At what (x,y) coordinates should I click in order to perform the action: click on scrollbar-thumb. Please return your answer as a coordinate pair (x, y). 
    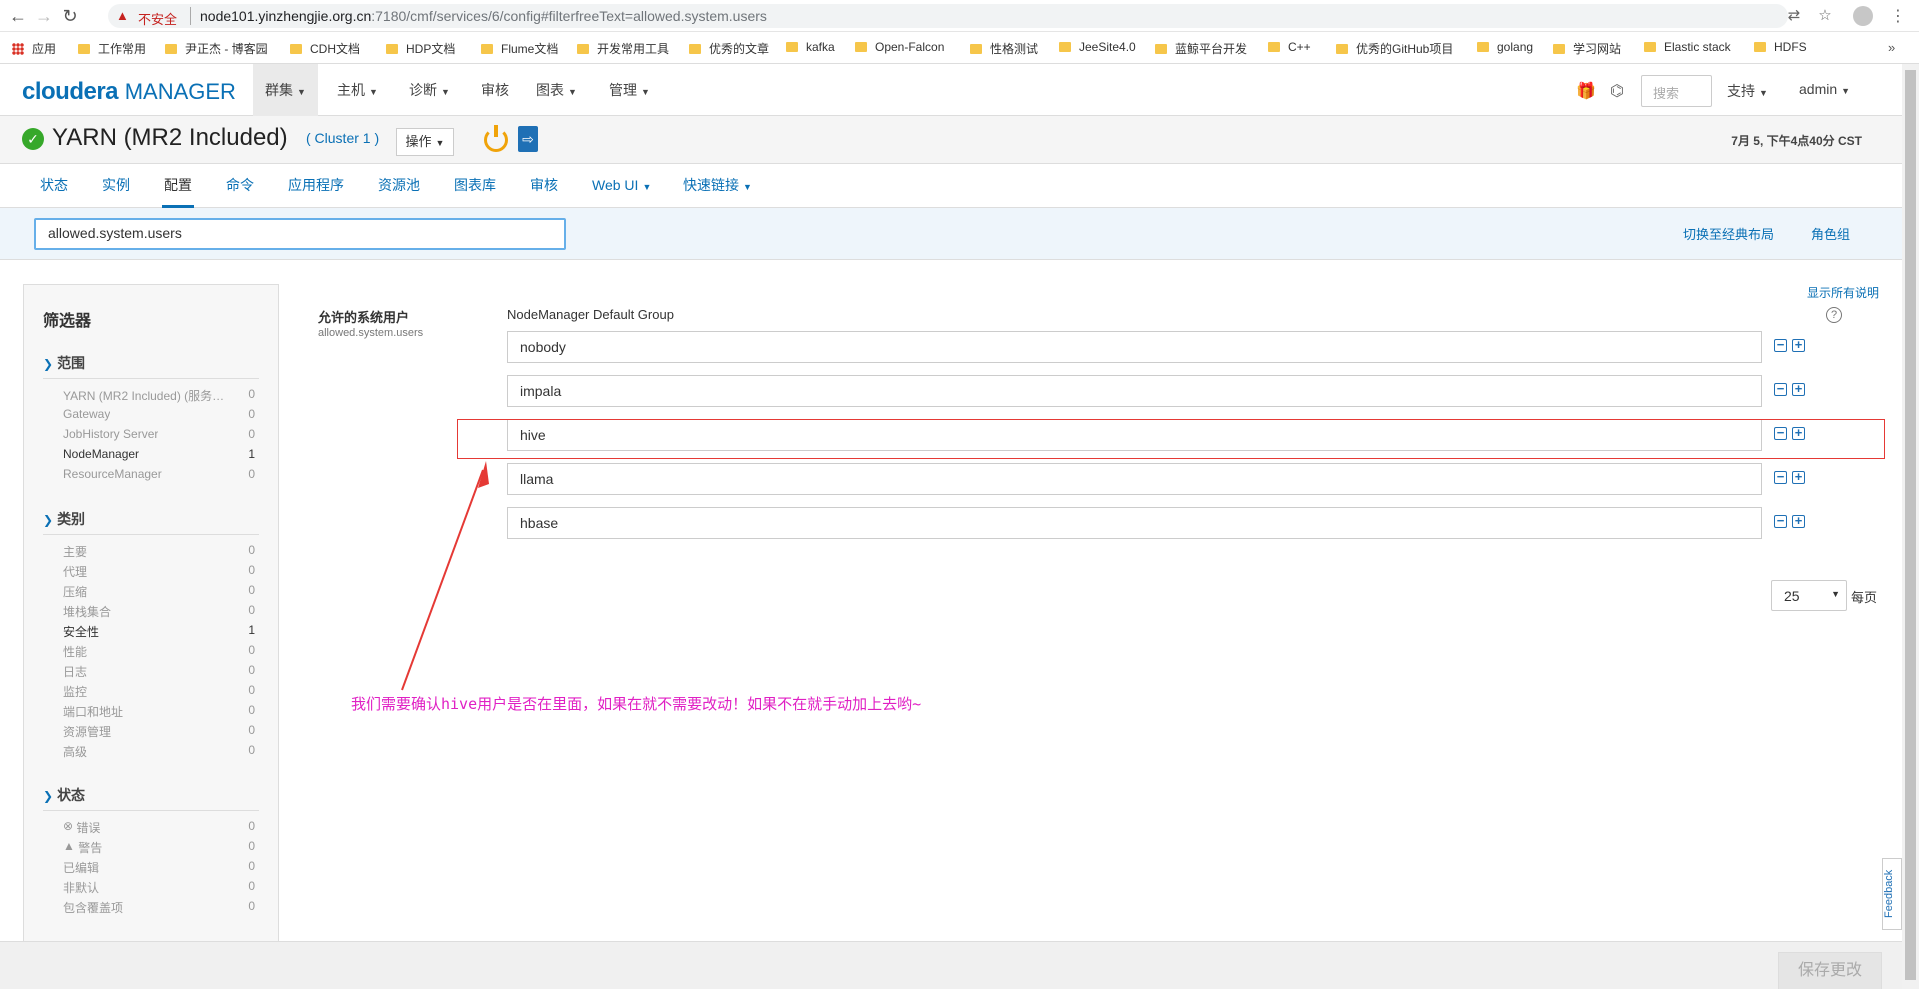
    Looking at the image, I should click on (1910, 525).